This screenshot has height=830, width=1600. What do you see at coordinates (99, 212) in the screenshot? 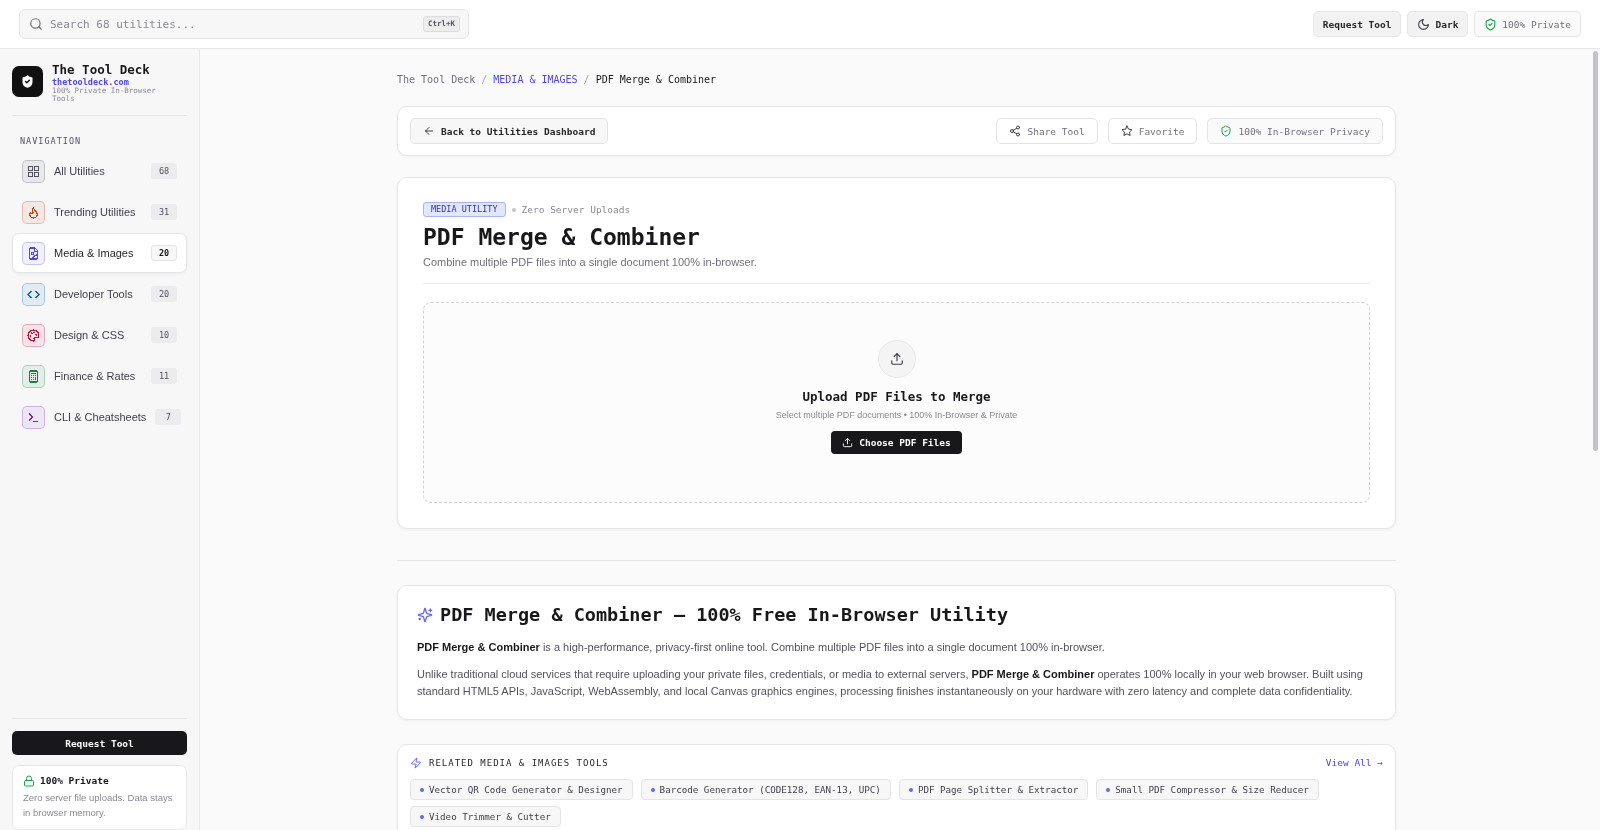
I see `sidebar-item: Trending Utilities 31` at bounding box center [99, 212].